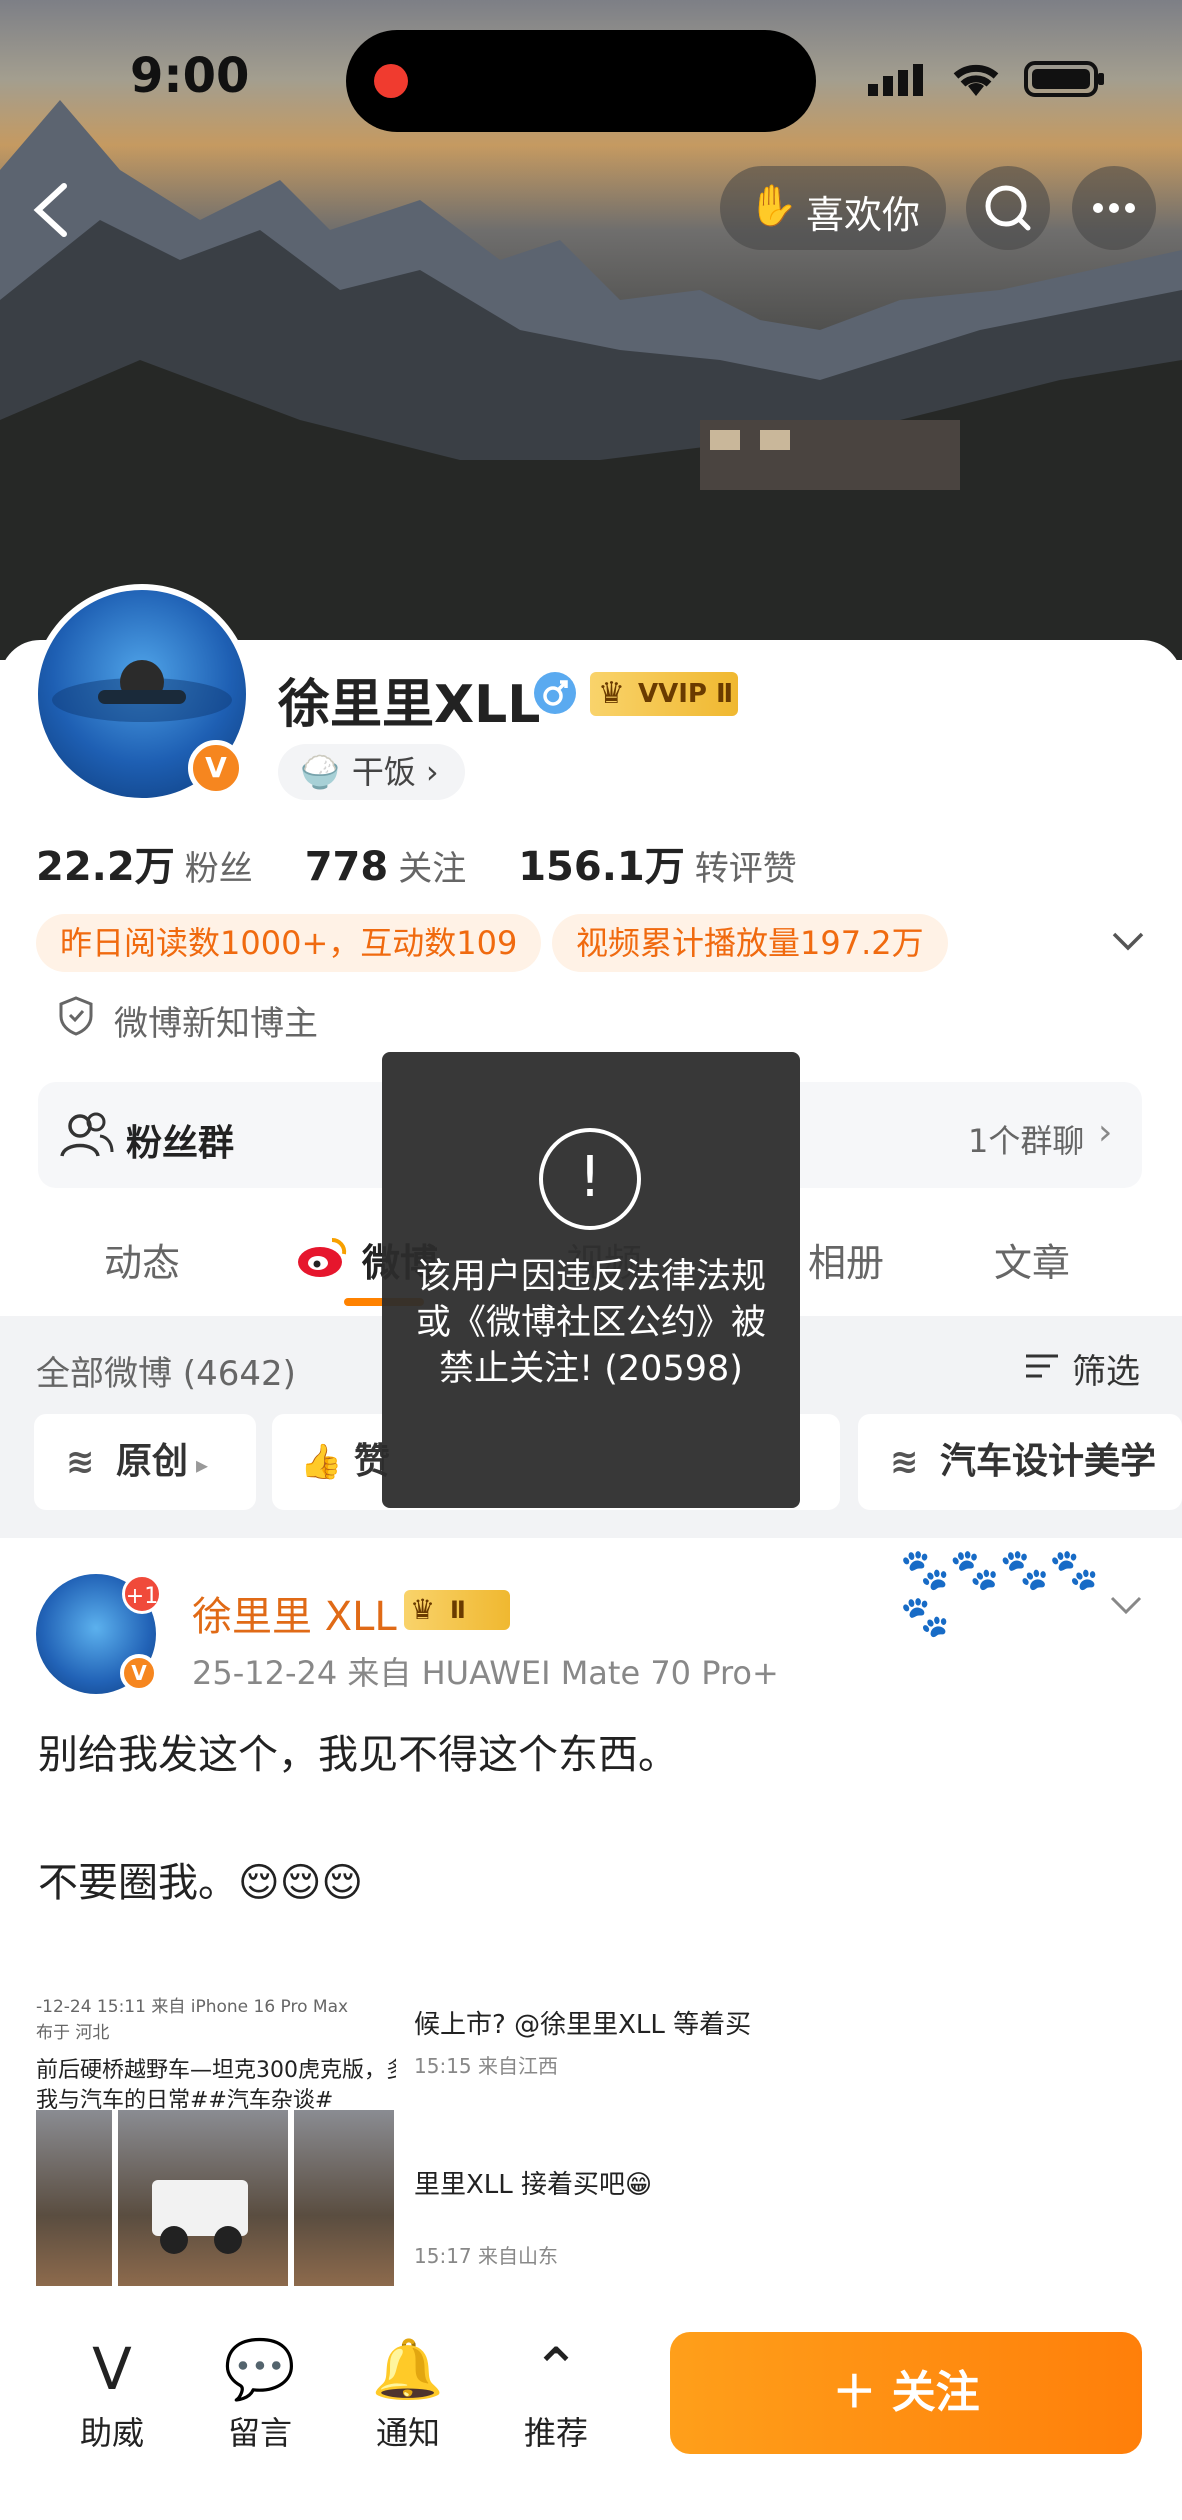 Image resolution: width=1182 pixels, height=2520 pixels. What do you see at coordinates (260, 2369) in the screenshot?
I see `message-icon: 💬` at bounding box center [260, 2369].